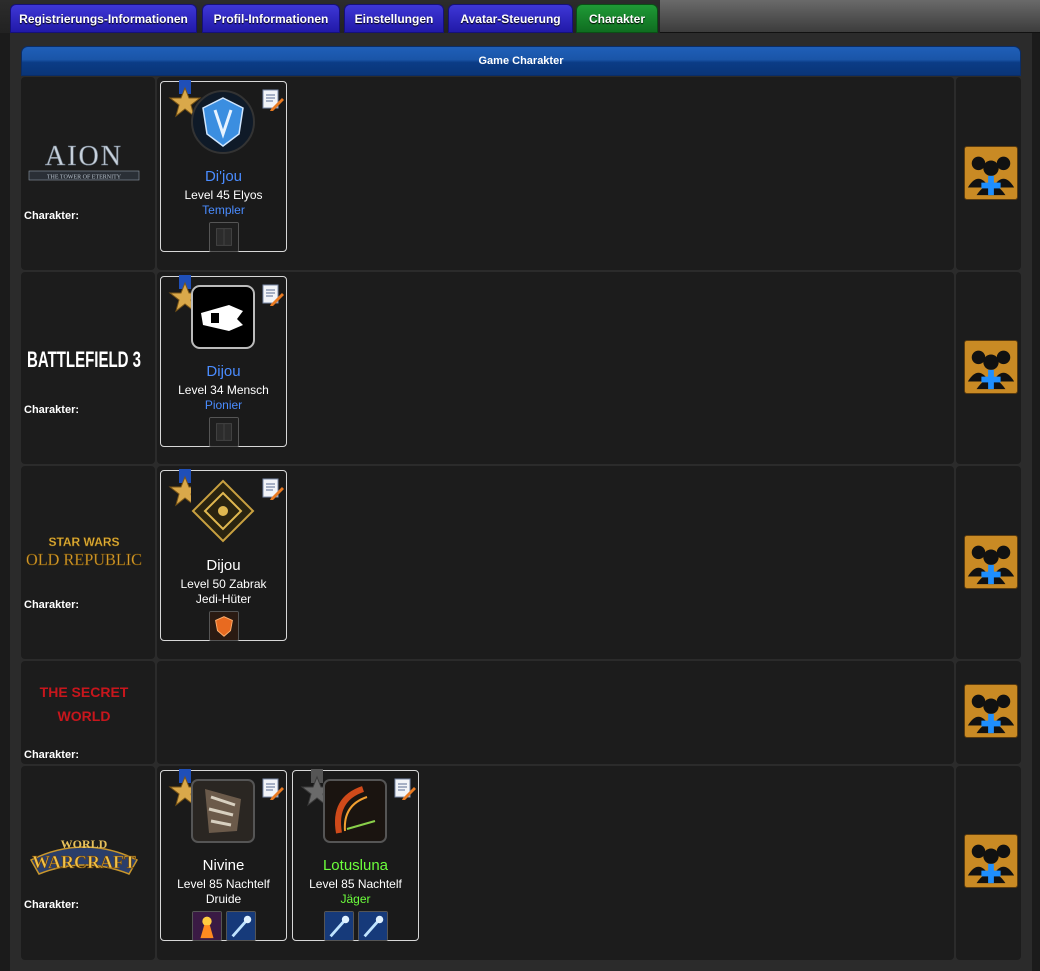 The width and height of the screenshot is (1040, 971). What do you see at coordinates (394, 18) in the screenshot?
I see `tab-einstellungen: Einstellungen` at bounding box center [394, 18].